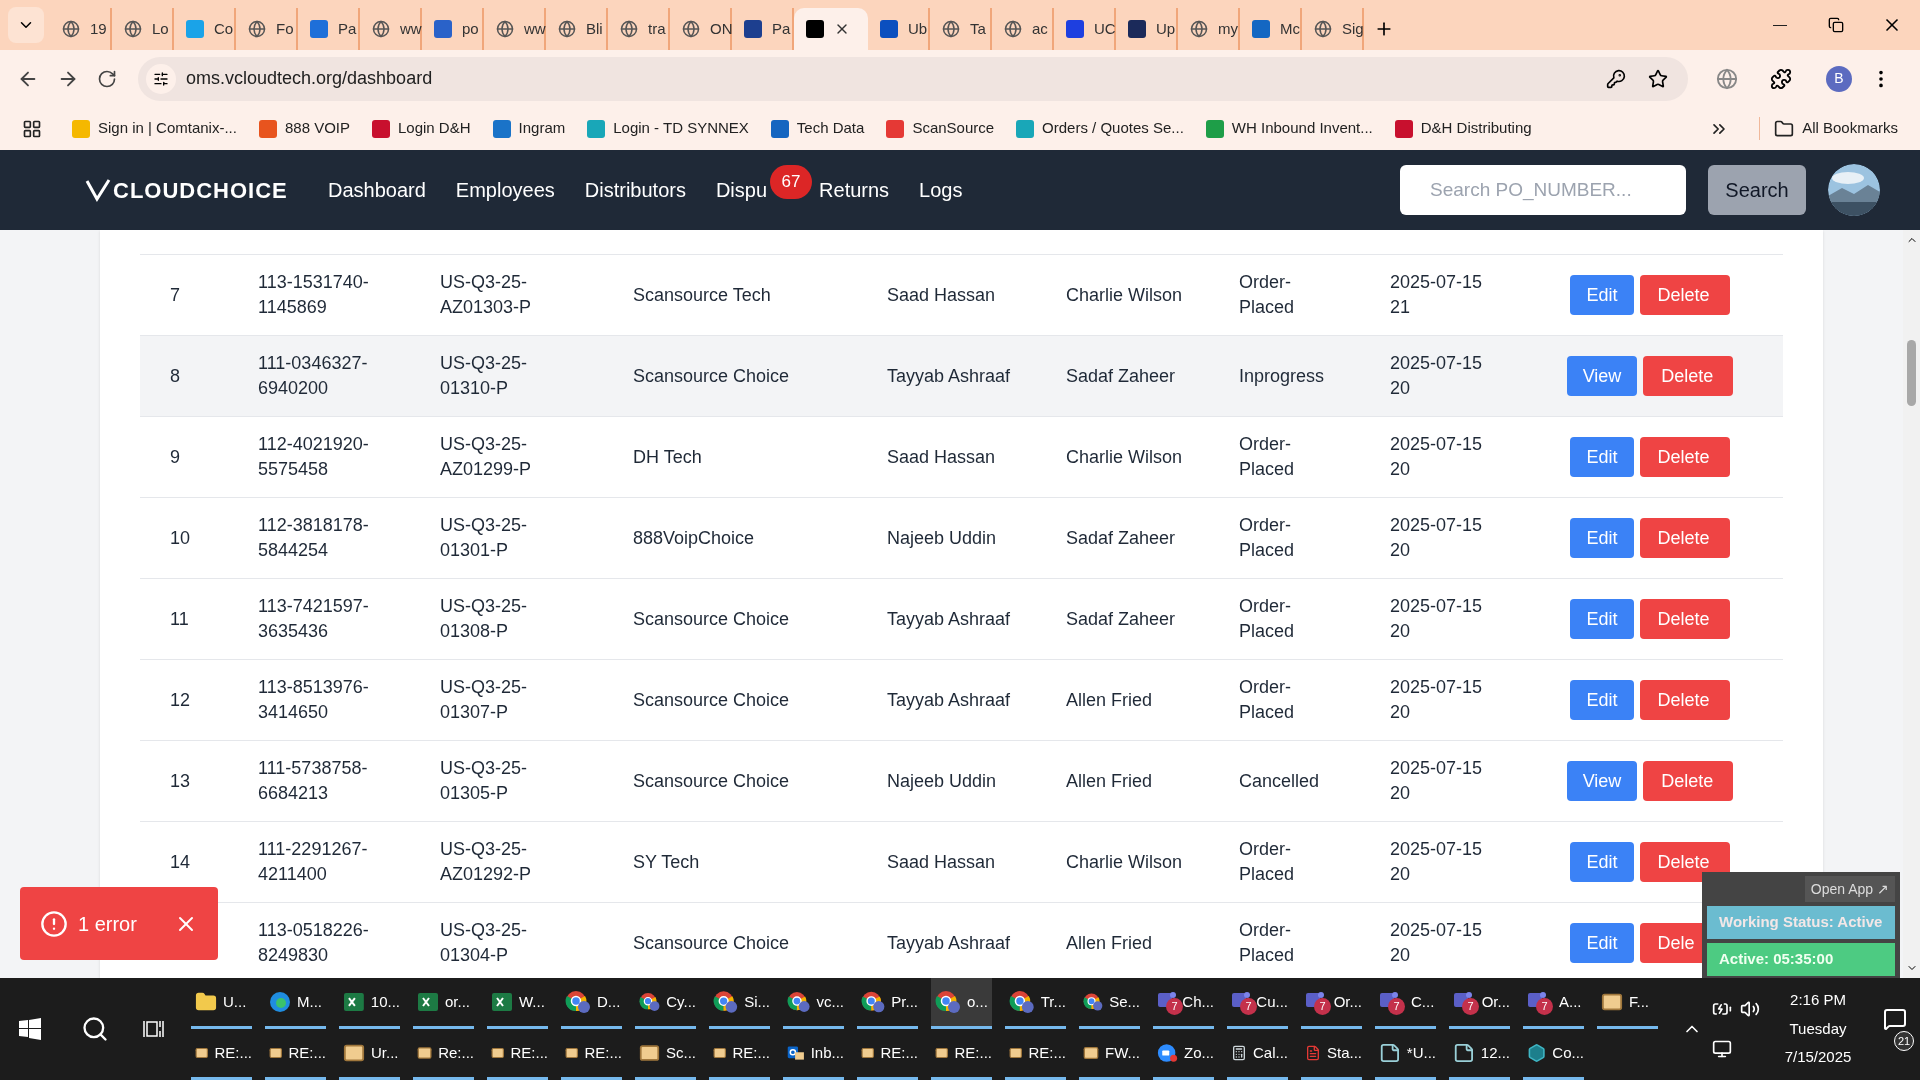 This screenshot has width=1920, height=1080. What do you see at coordinates (913, 78) in the screenshot?
I see `address-bar: oms.vcloudtech.org/dashboard` at bounding box center [913, 78].